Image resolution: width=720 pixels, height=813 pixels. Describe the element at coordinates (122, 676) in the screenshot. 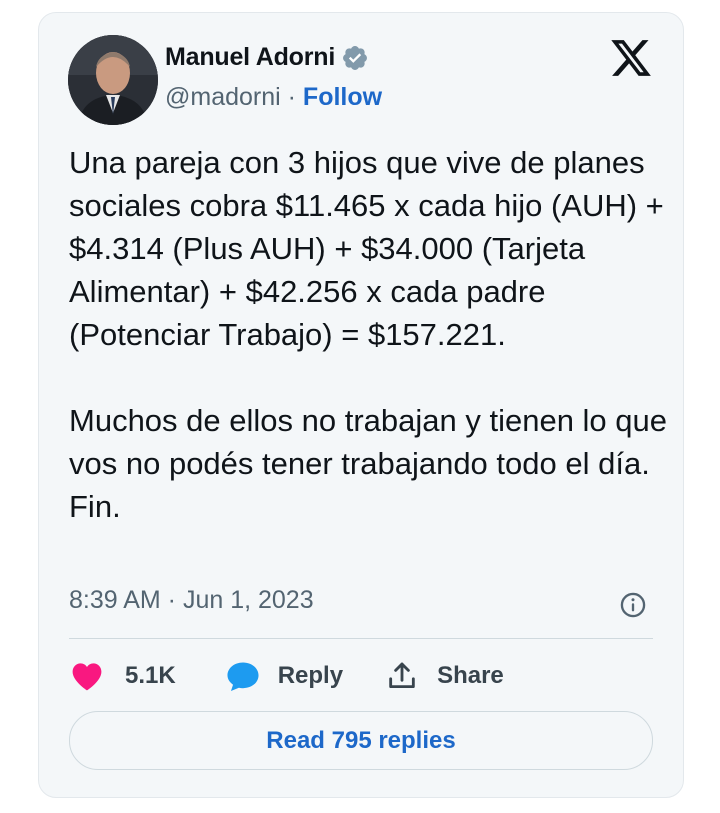

I see `like-button: 5.1K` at that location.